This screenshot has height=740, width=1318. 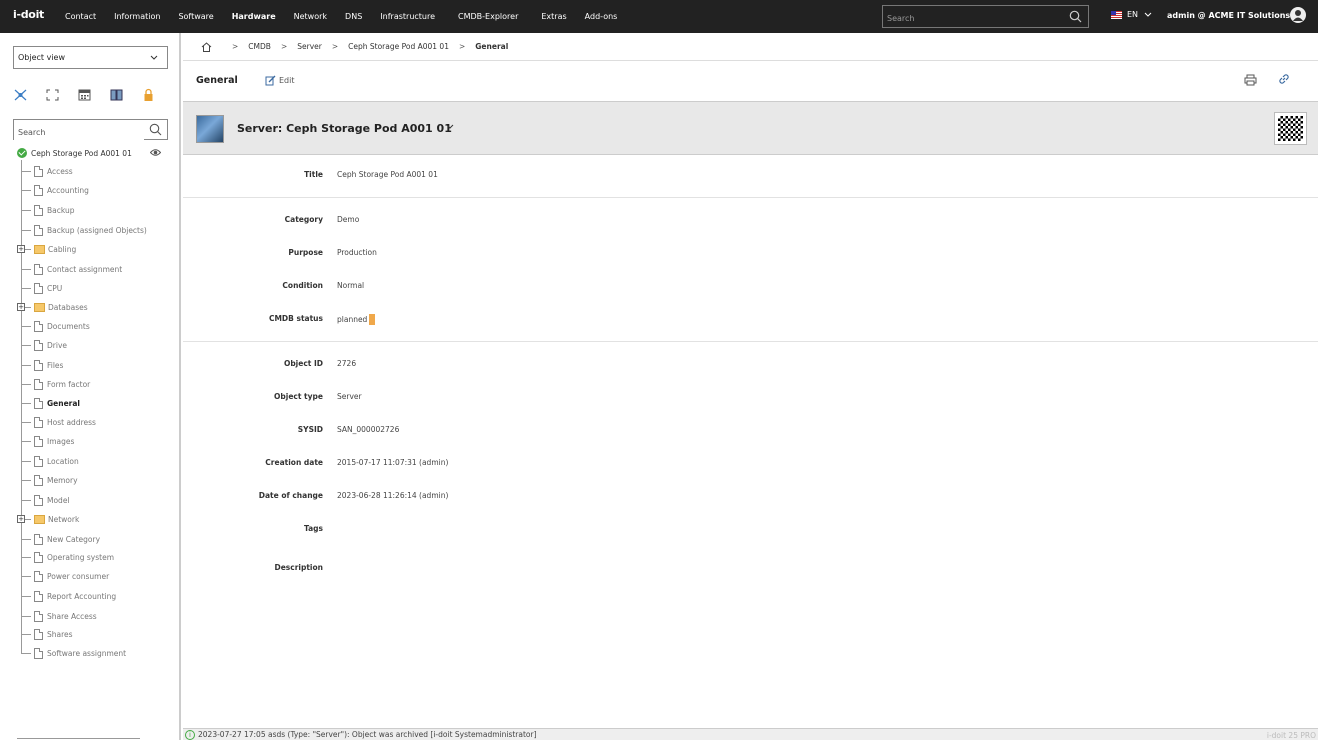 I want to click on tree-item-contact-assignment: Contact assignment, so click(x=71, y=269).